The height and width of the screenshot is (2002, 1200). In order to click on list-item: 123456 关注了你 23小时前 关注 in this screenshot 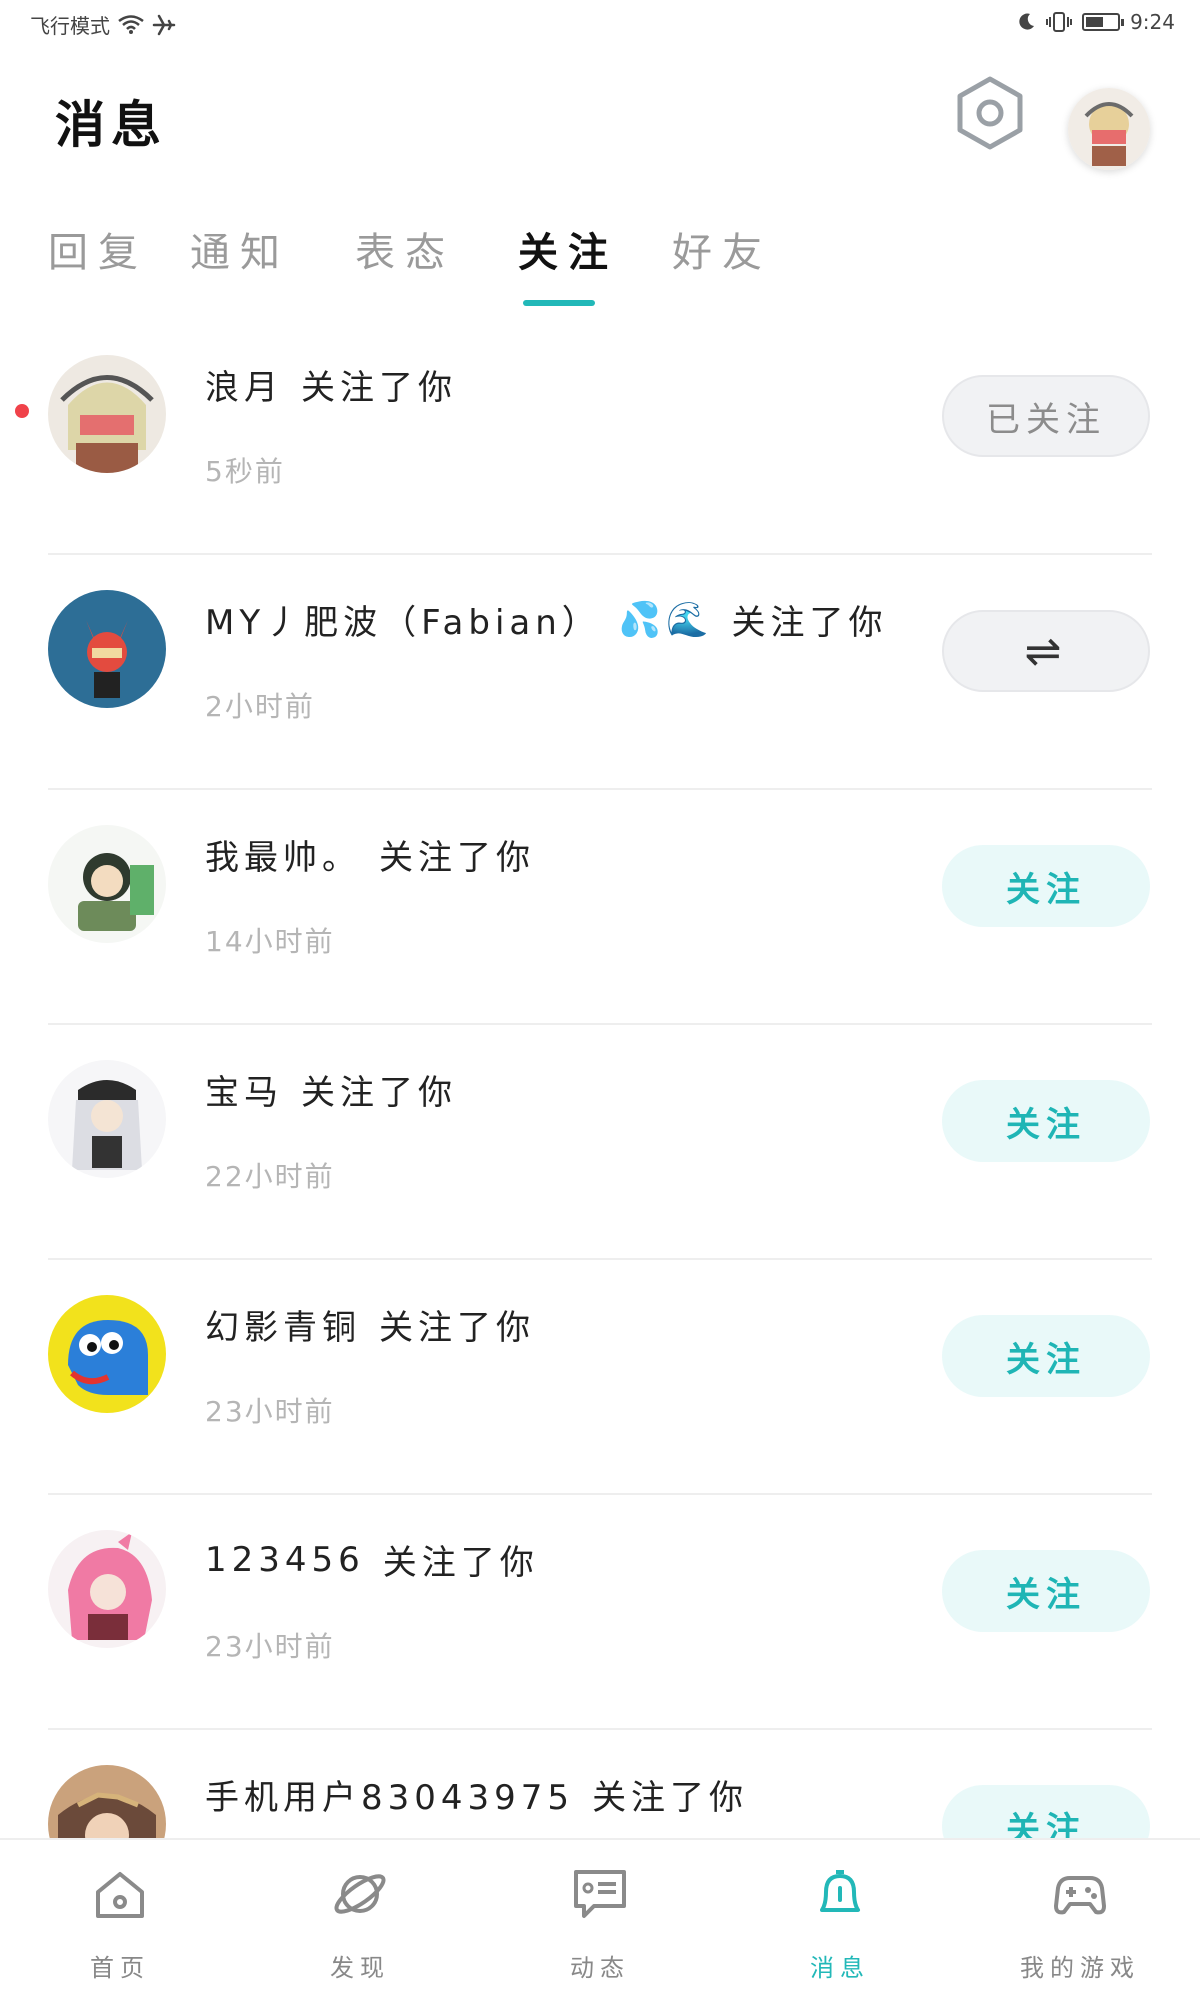, I will do `click(600, 1612)`.